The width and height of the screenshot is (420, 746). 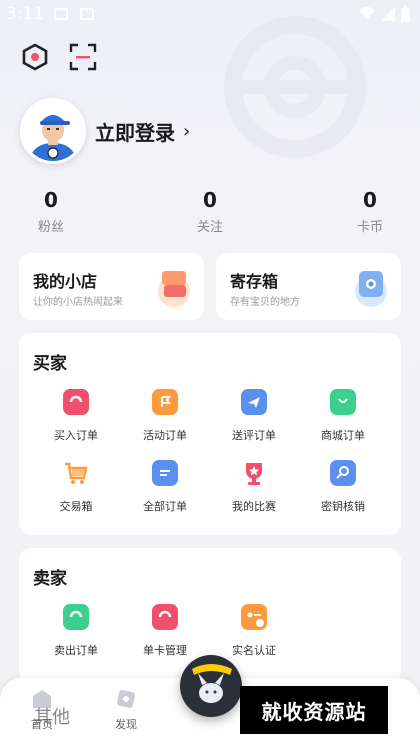 I want to click on font-icon, so click(x=87, y=14).